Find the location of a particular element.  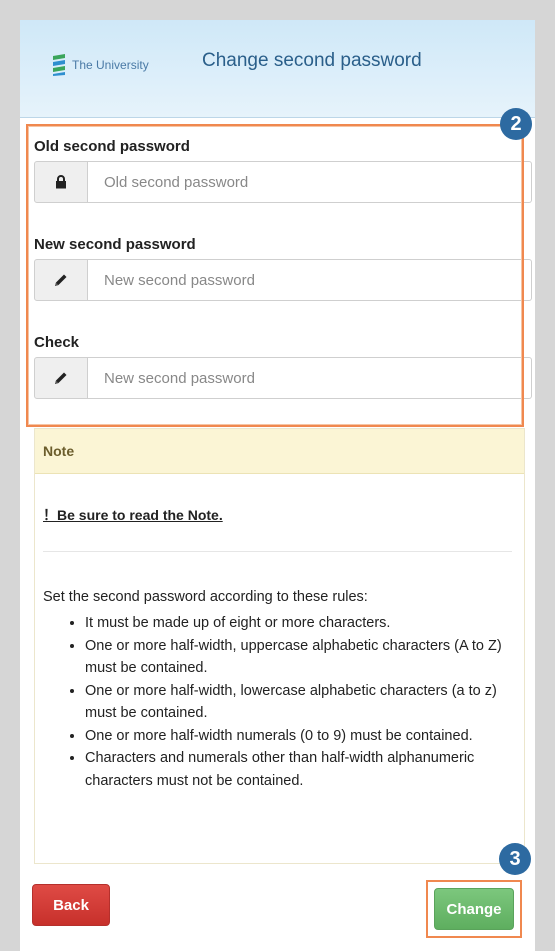

note-title: Note is located at coordinates (279, 451).